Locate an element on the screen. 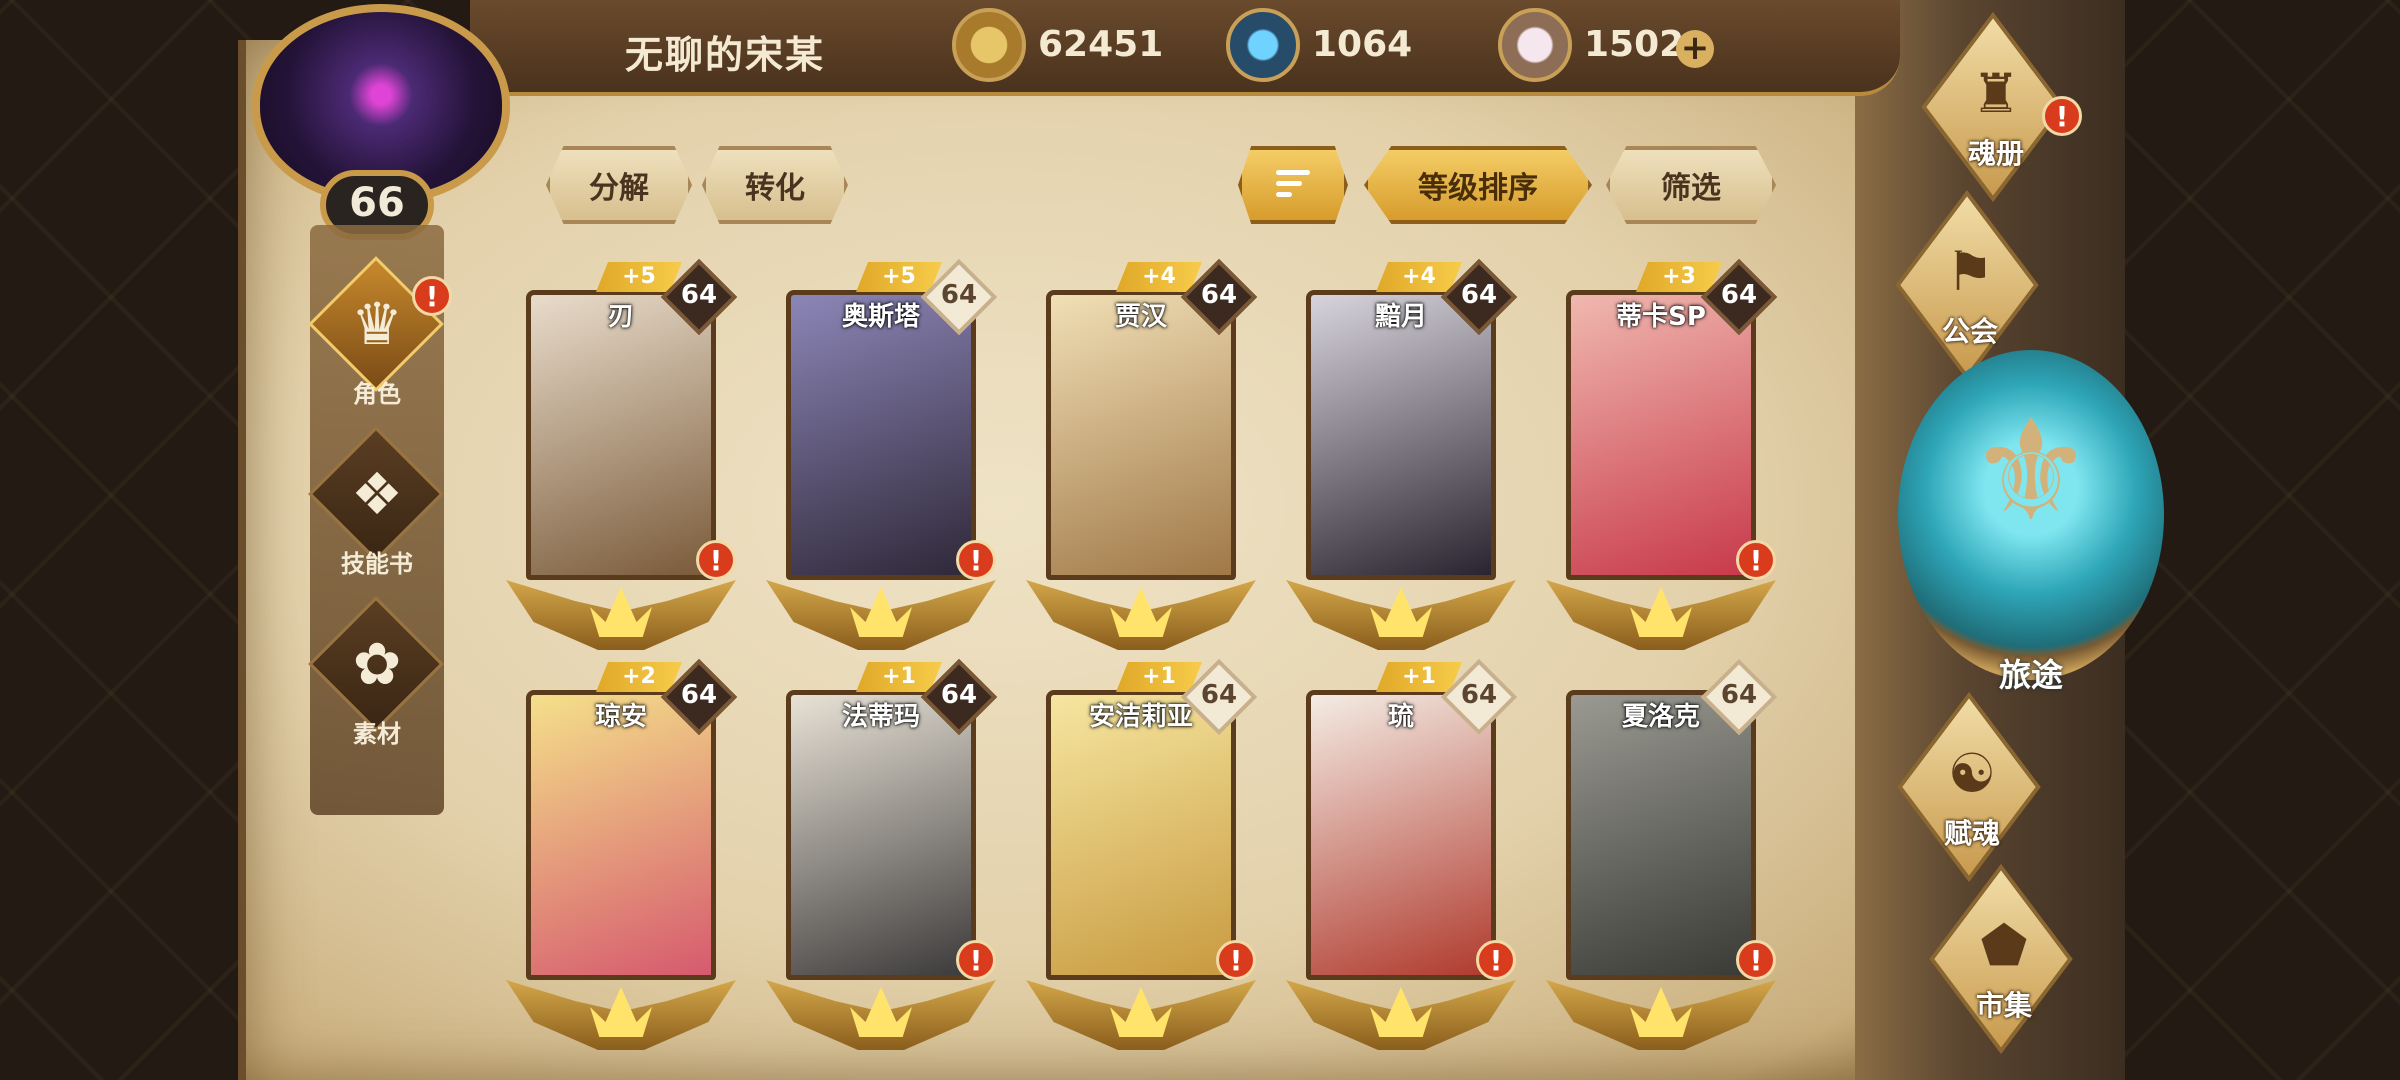  blue-crystal-icon is located at coordinates (1263, 45).